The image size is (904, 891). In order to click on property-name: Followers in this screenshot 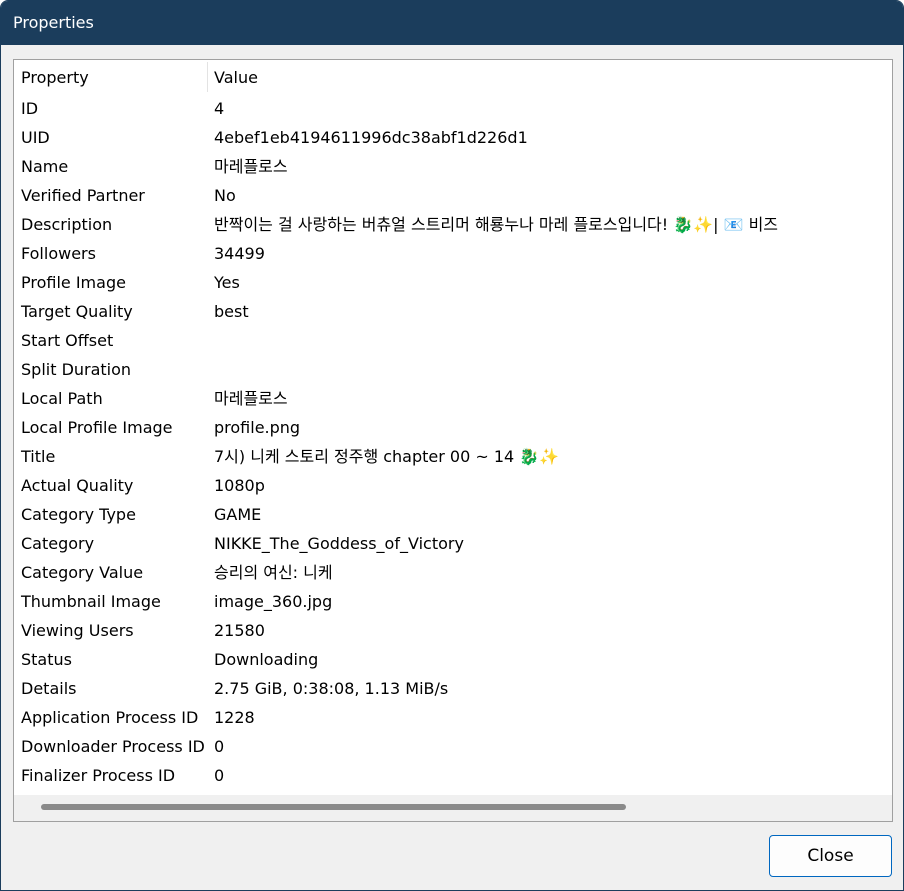, I will do `click(58, 253)`.